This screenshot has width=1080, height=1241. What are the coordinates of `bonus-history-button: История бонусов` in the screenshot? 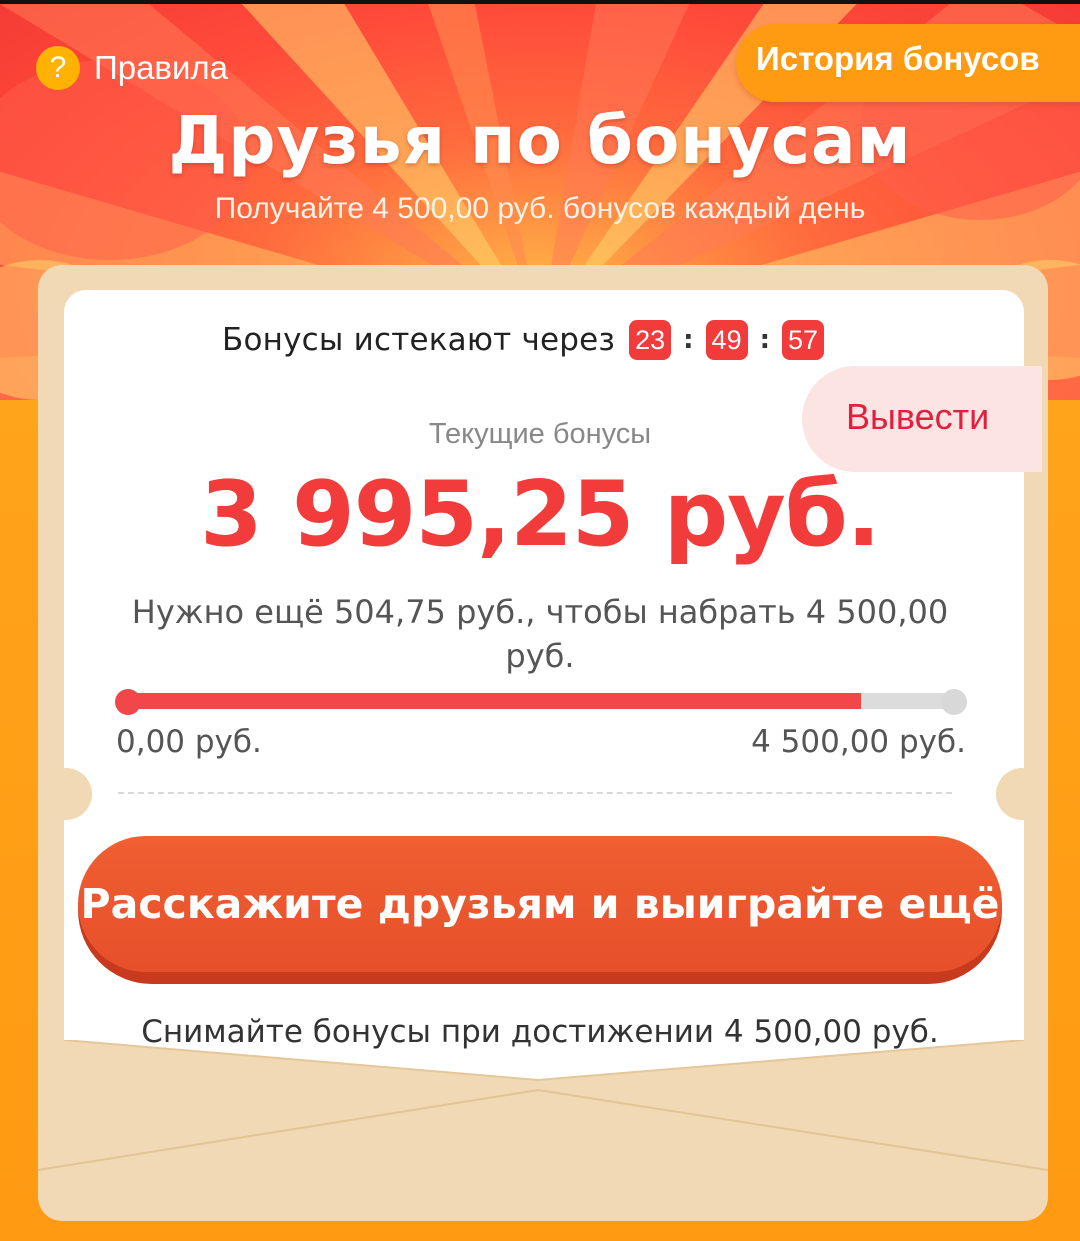 It's located at (908, 63).